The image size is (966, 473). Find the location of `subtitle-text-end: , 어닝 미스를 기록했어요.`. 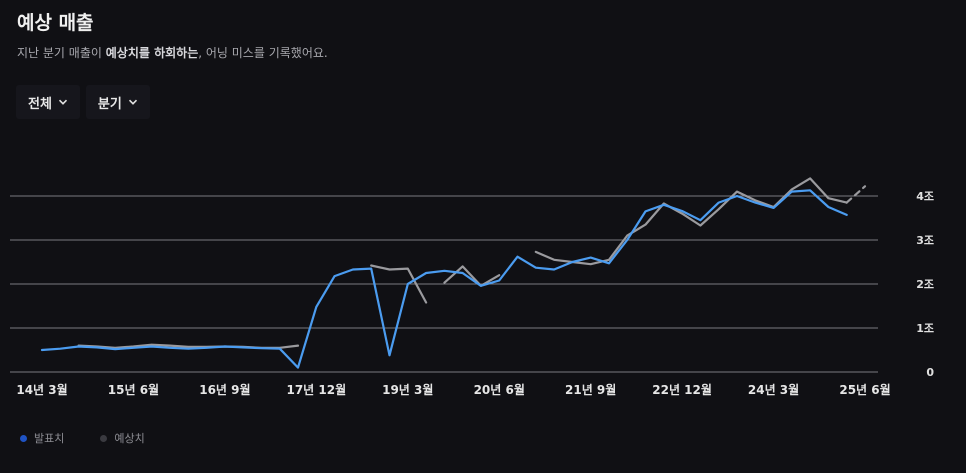

subtitle-text-end: , 어닝 미스를 기록했어요. is located at coordinates (263, 53).